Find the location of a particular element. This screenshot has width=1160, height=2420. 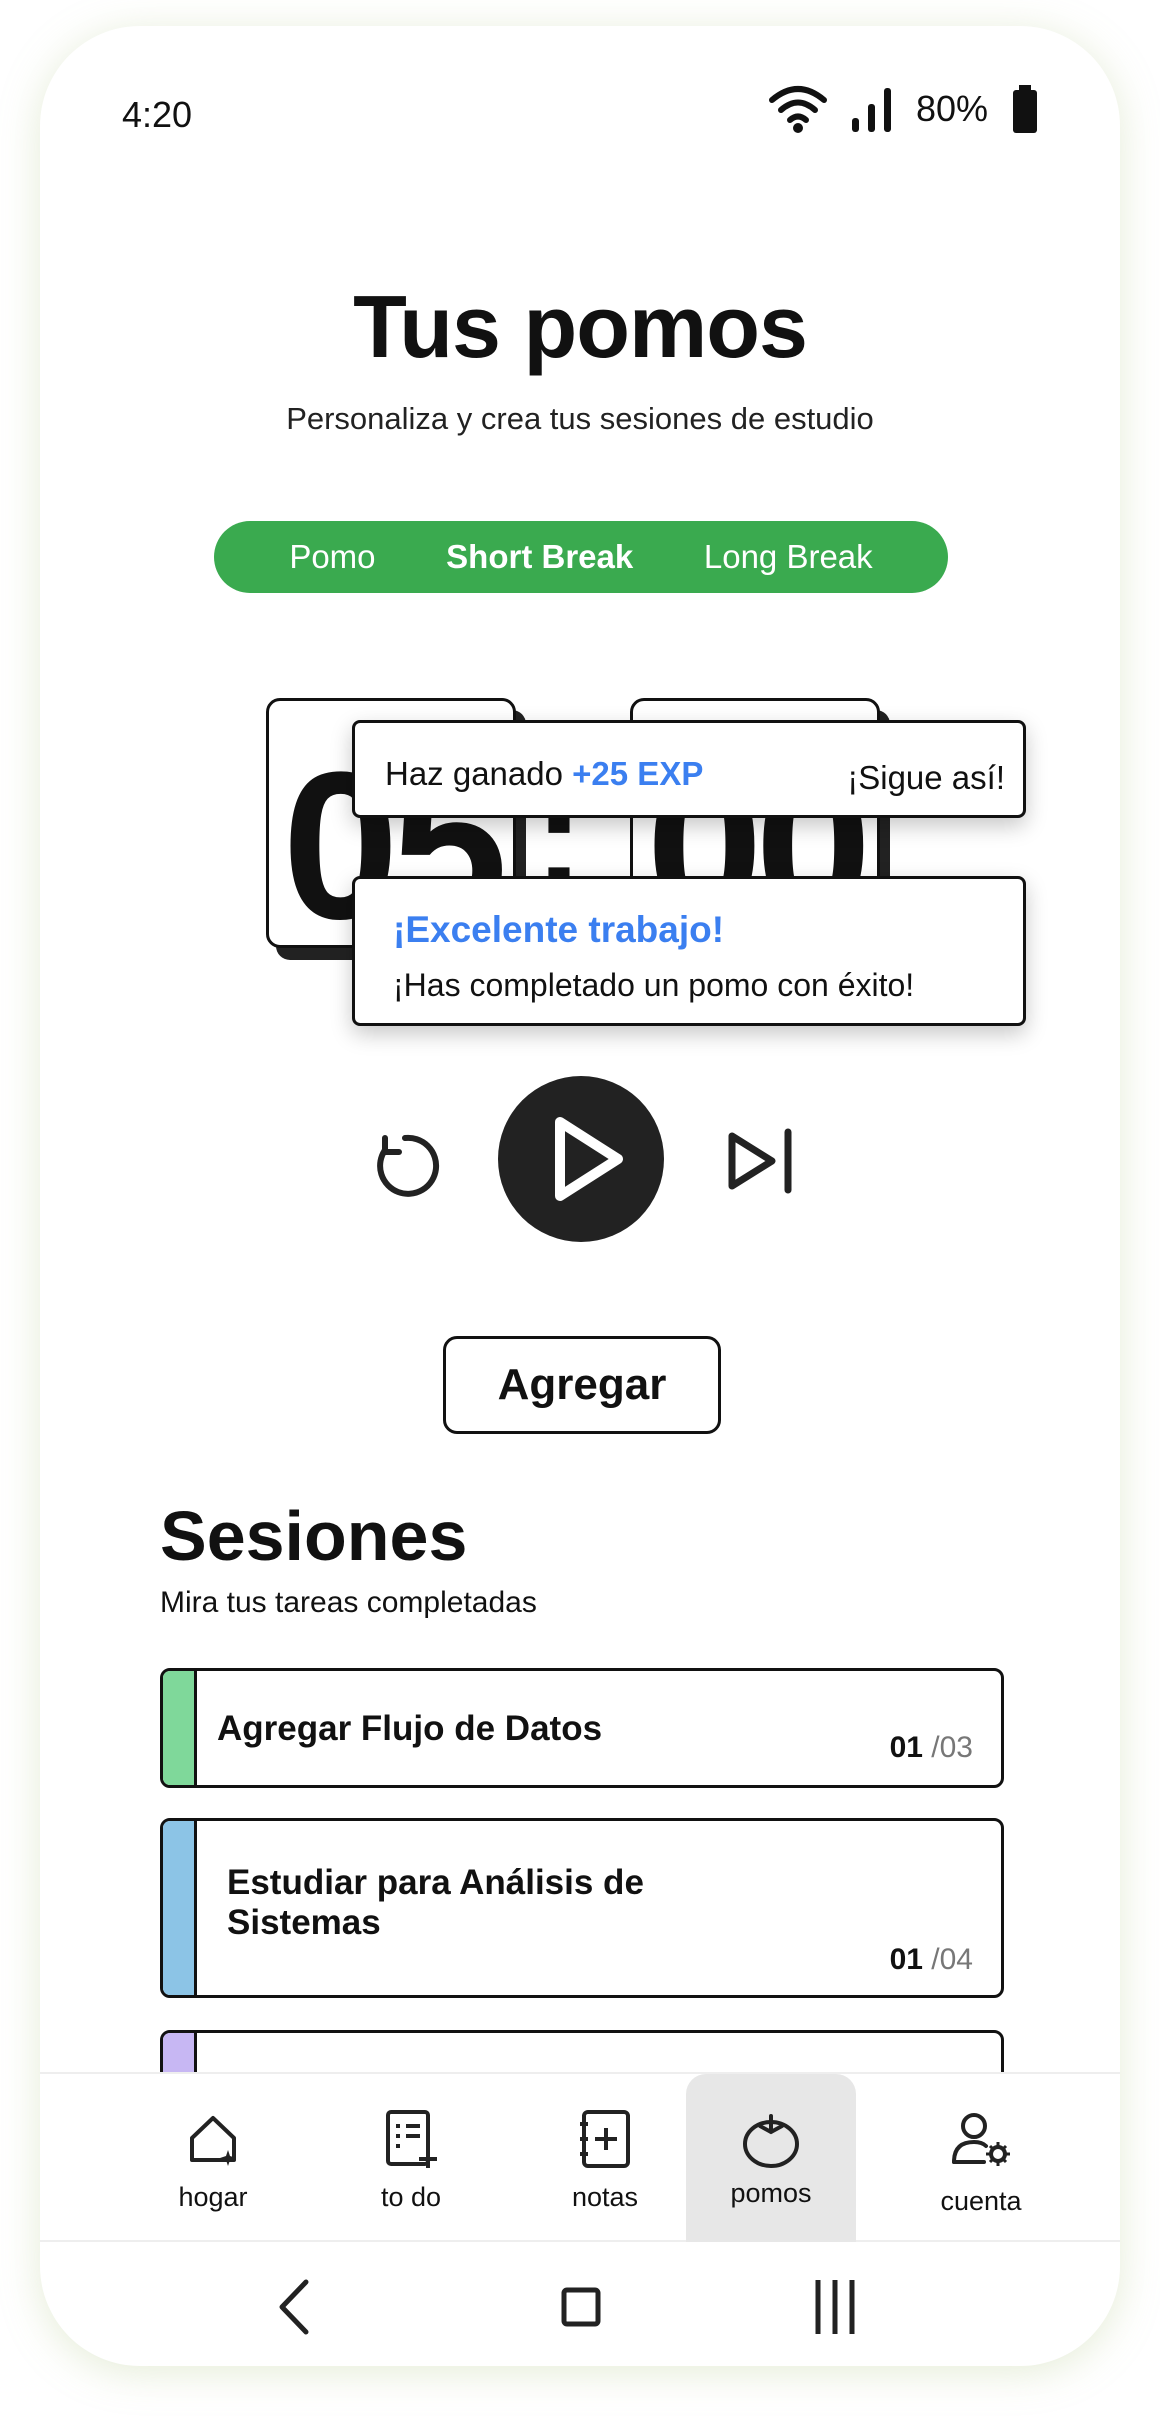

sessions-subtitle: Mira tus tareas completadas is located at coordinates (348, 1602).